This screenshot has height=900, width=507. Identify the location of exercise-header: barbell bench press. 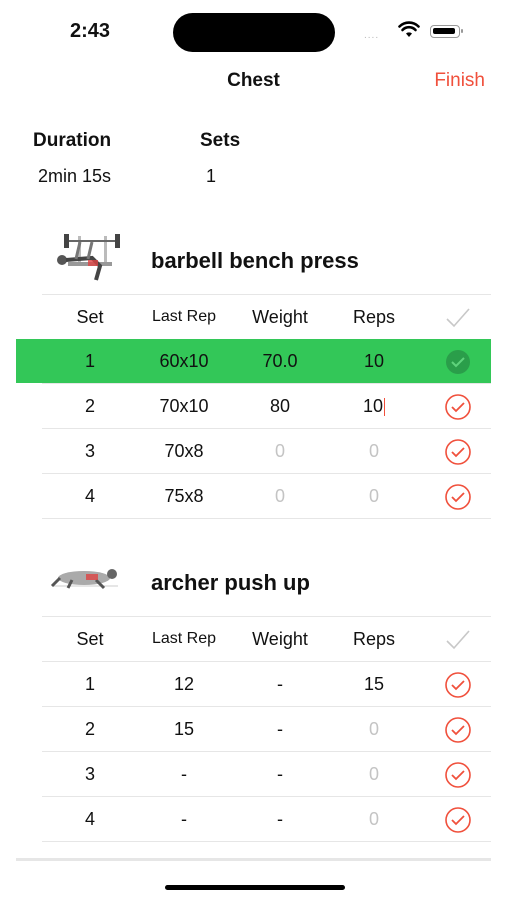
(253, 262).